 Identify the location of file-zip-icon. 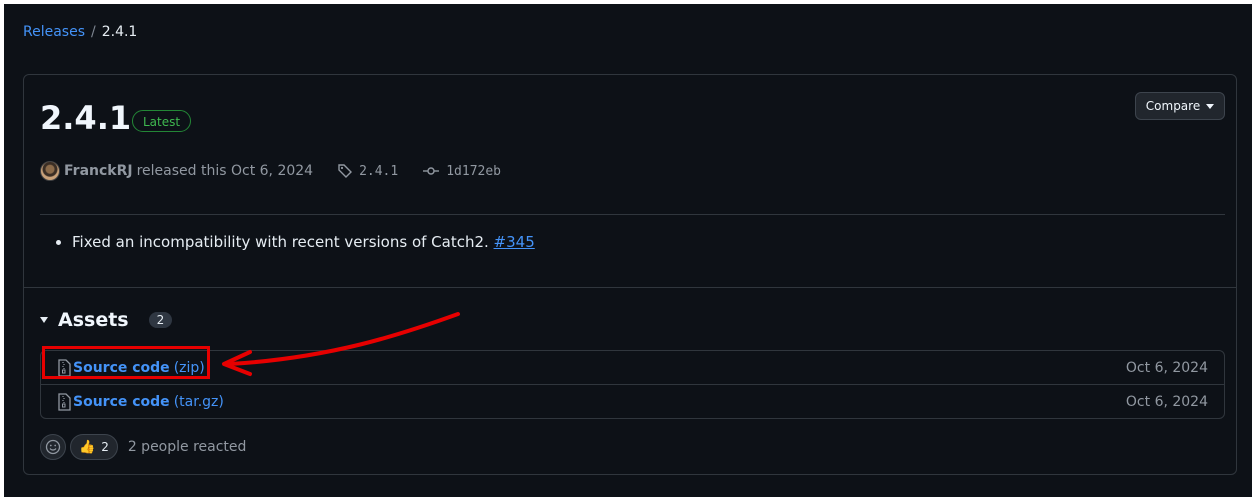
(64, 401).